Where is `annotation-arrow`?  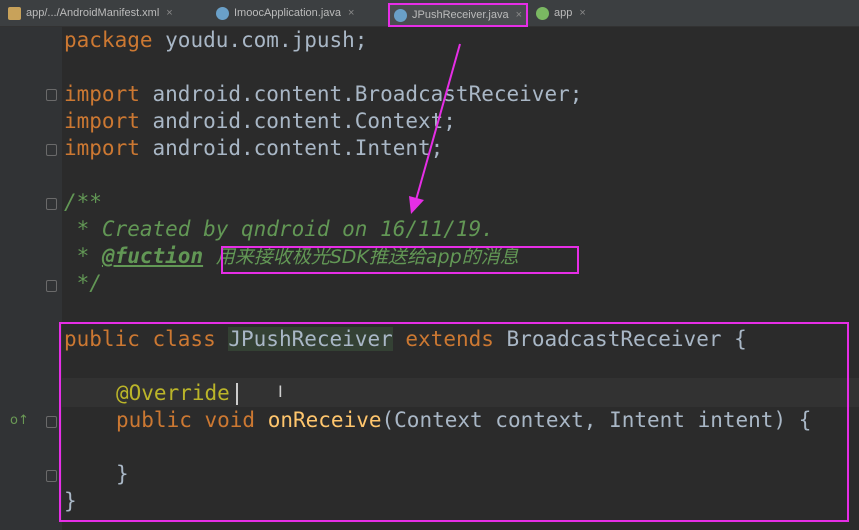
annotation-arrow is located at coordinates (435, 128).